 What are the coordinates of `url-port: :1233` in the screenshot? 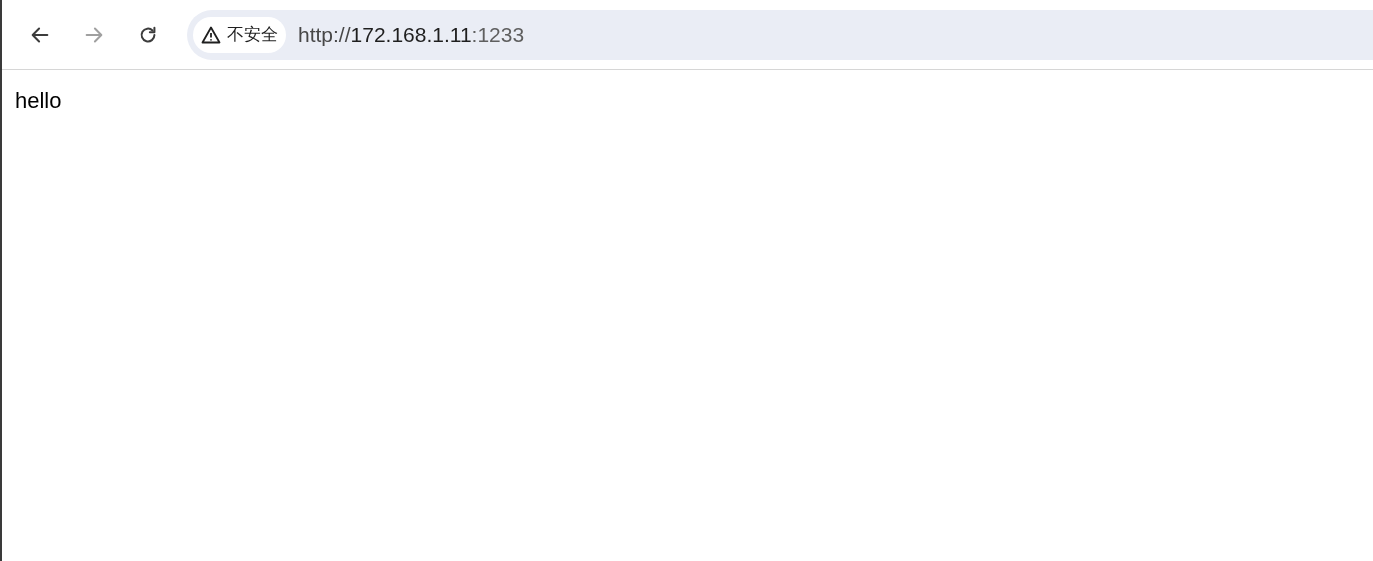 It's located at (498, 34).